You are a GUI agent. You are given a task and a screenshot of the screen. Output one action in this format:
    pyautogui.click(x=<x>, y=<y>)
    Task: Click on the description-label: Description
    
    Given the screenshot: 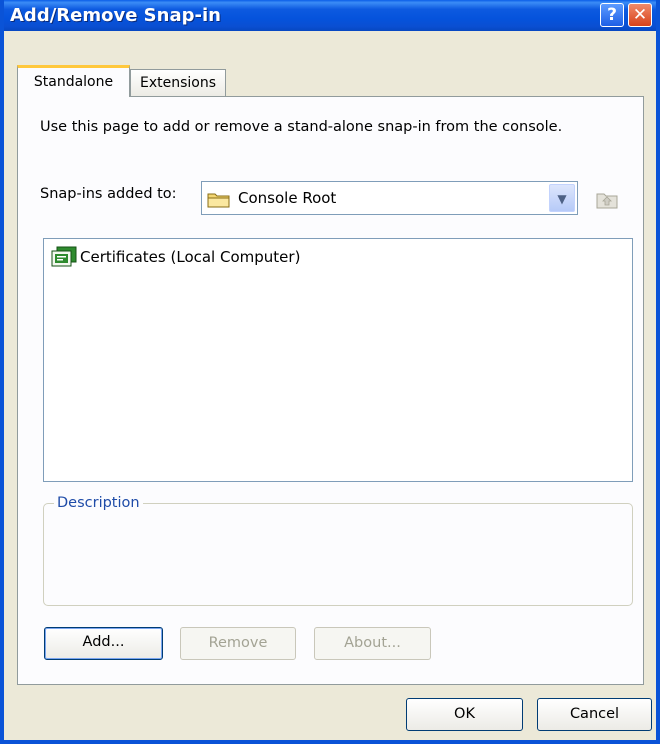 What is the action you would take?
    pyautogui.click(x=98, y=503)
    